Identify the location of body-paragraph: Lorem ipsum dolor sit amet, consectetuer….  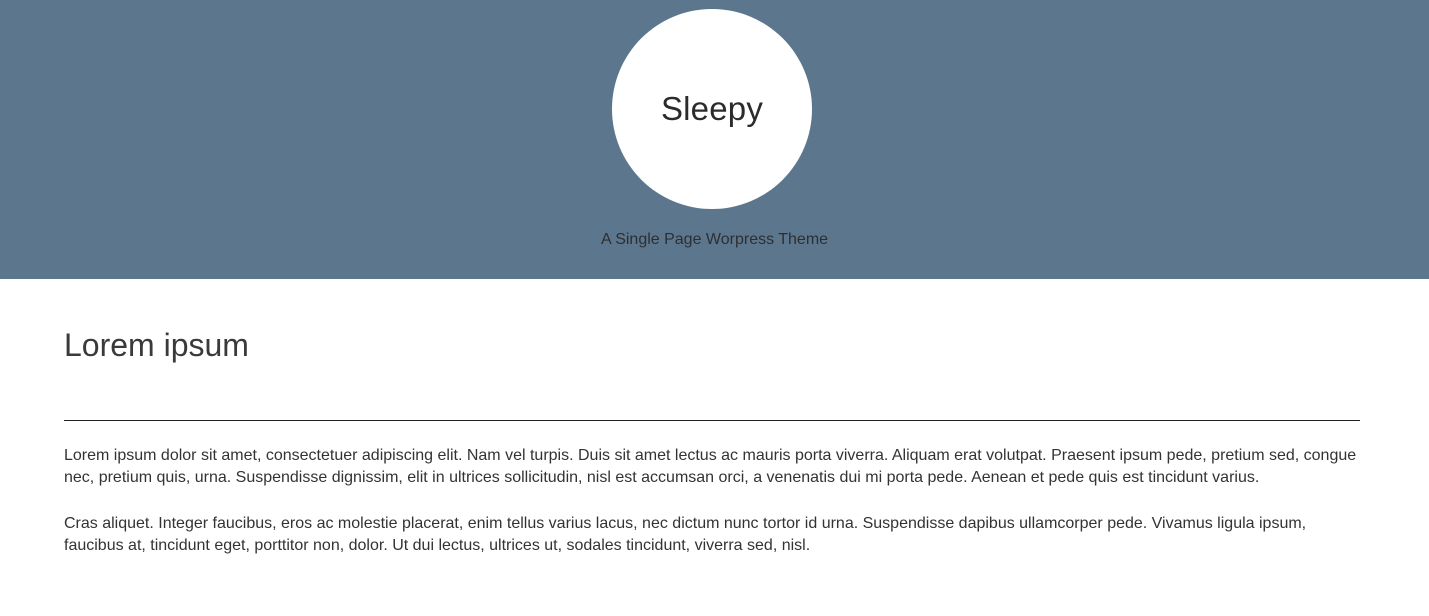
(710, 466).